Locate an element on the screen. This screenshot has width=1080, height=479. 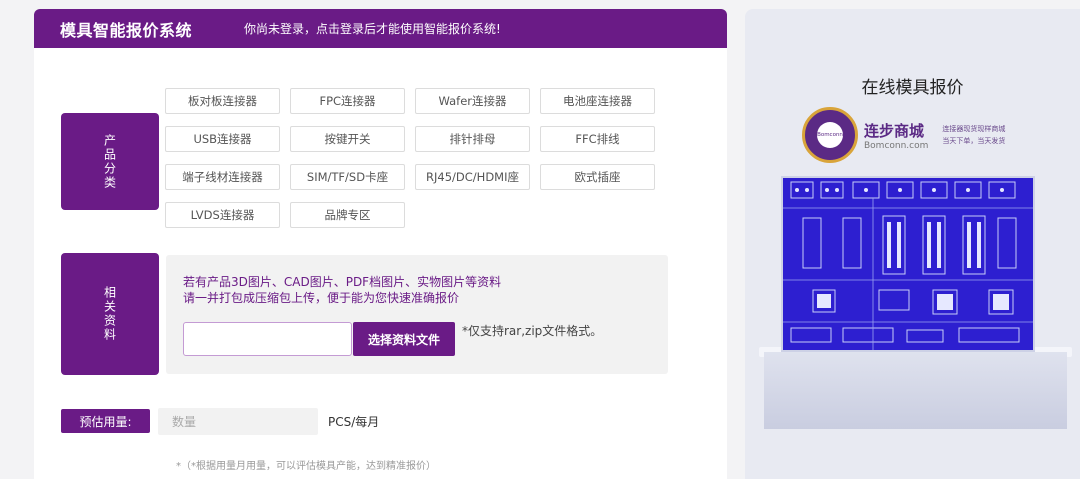
brand-name: 连步商城 is located at coordinates (894, 130).